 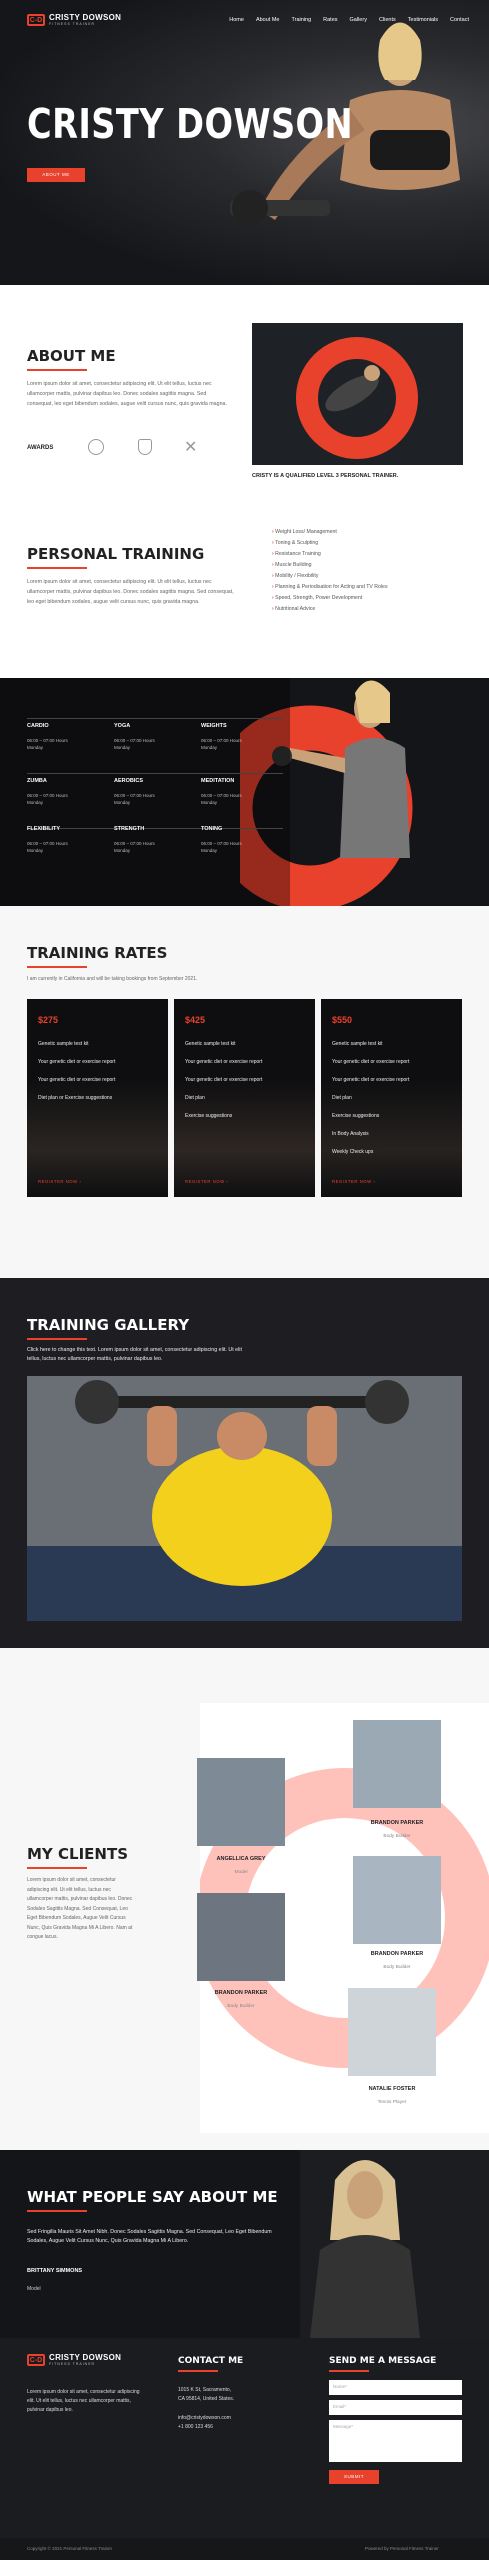 What do you see at coordinates (244, 1498) in the screenshot?
I see `gallery-image` at bounding box center [244, 1498].